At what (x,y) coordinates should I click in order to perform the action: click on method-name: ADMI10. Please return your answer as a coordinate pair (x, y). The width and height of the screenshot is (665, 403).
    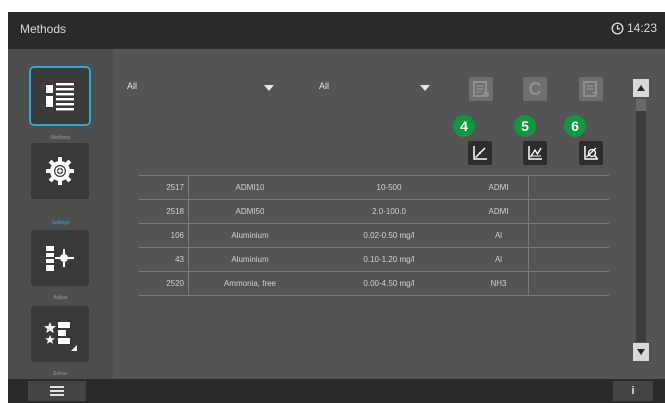
    Looking at the image, I should click on (250, 187).